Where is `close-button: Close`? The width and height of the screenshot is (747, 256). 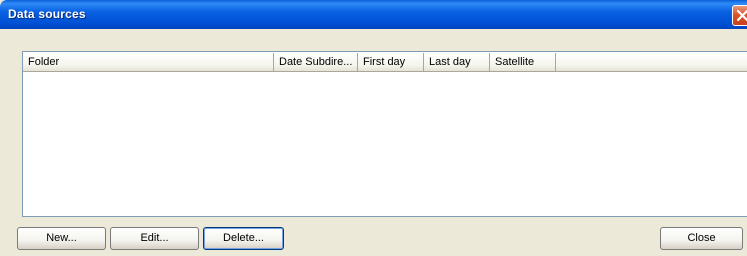
close-button: Close is located at coordinates (701, 238).